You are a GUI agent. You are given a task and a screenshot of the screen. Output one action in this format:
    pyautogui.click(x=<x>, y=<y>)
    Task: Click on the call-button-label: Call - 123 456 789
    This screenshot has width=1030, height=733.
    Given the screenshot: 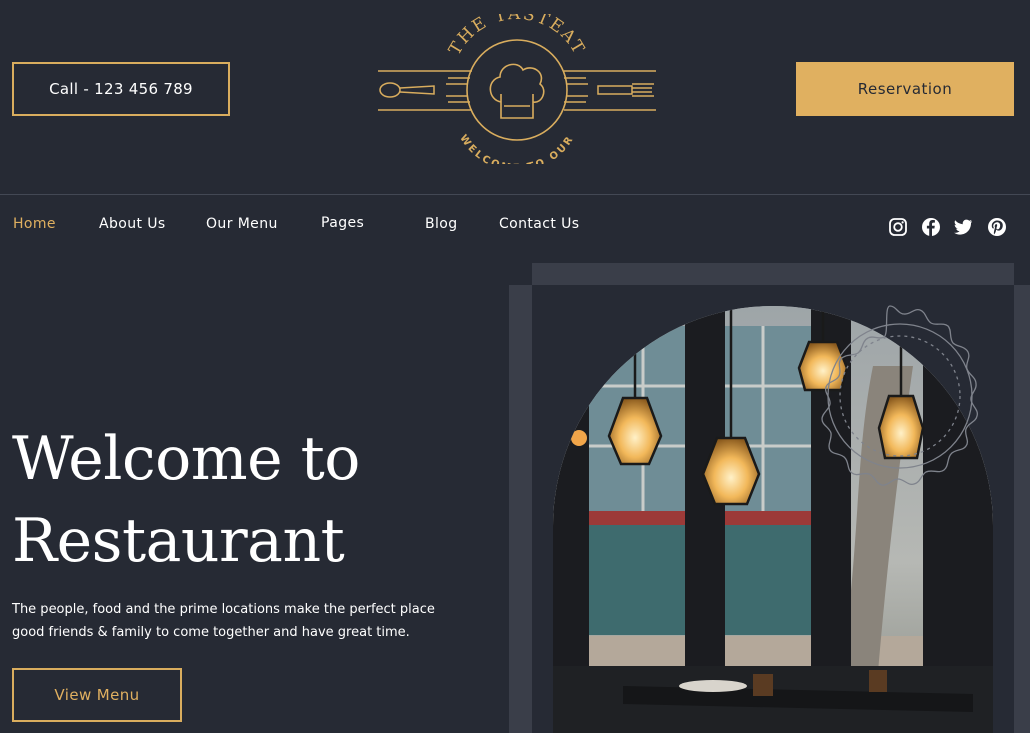 What is the action you would take?
    pyautogui.click(x=121, y=89)
    